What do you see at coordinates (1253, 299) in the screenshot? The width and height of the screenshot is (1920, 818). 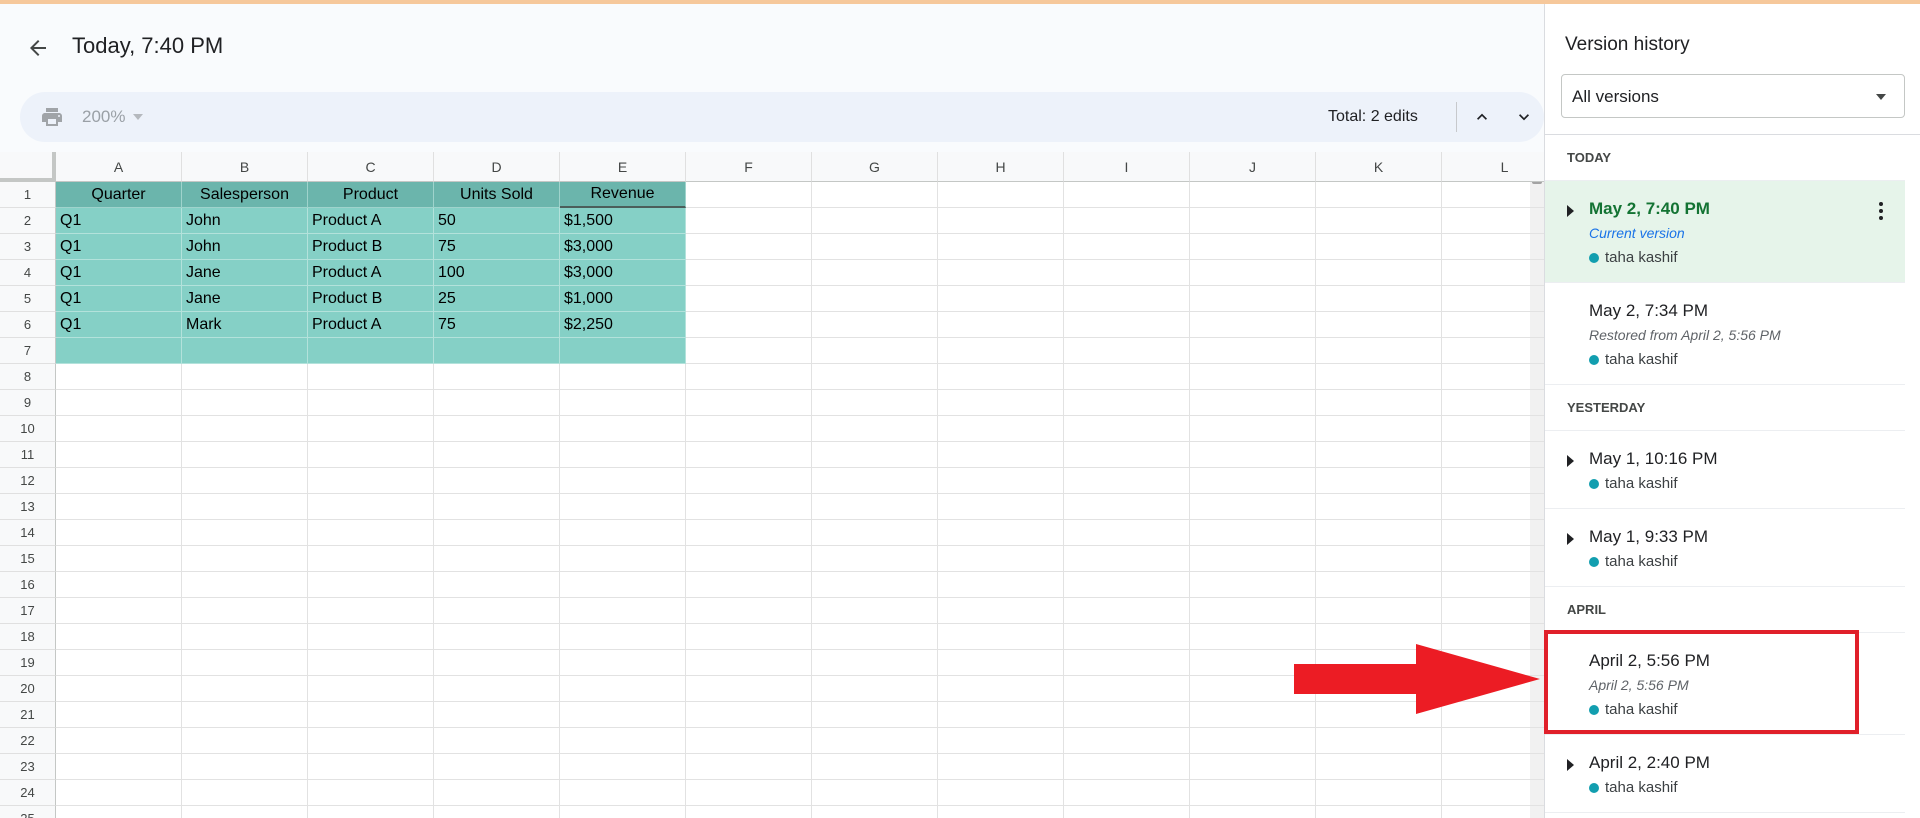 I see `cell-j5` at bounding box center [1253, 299].